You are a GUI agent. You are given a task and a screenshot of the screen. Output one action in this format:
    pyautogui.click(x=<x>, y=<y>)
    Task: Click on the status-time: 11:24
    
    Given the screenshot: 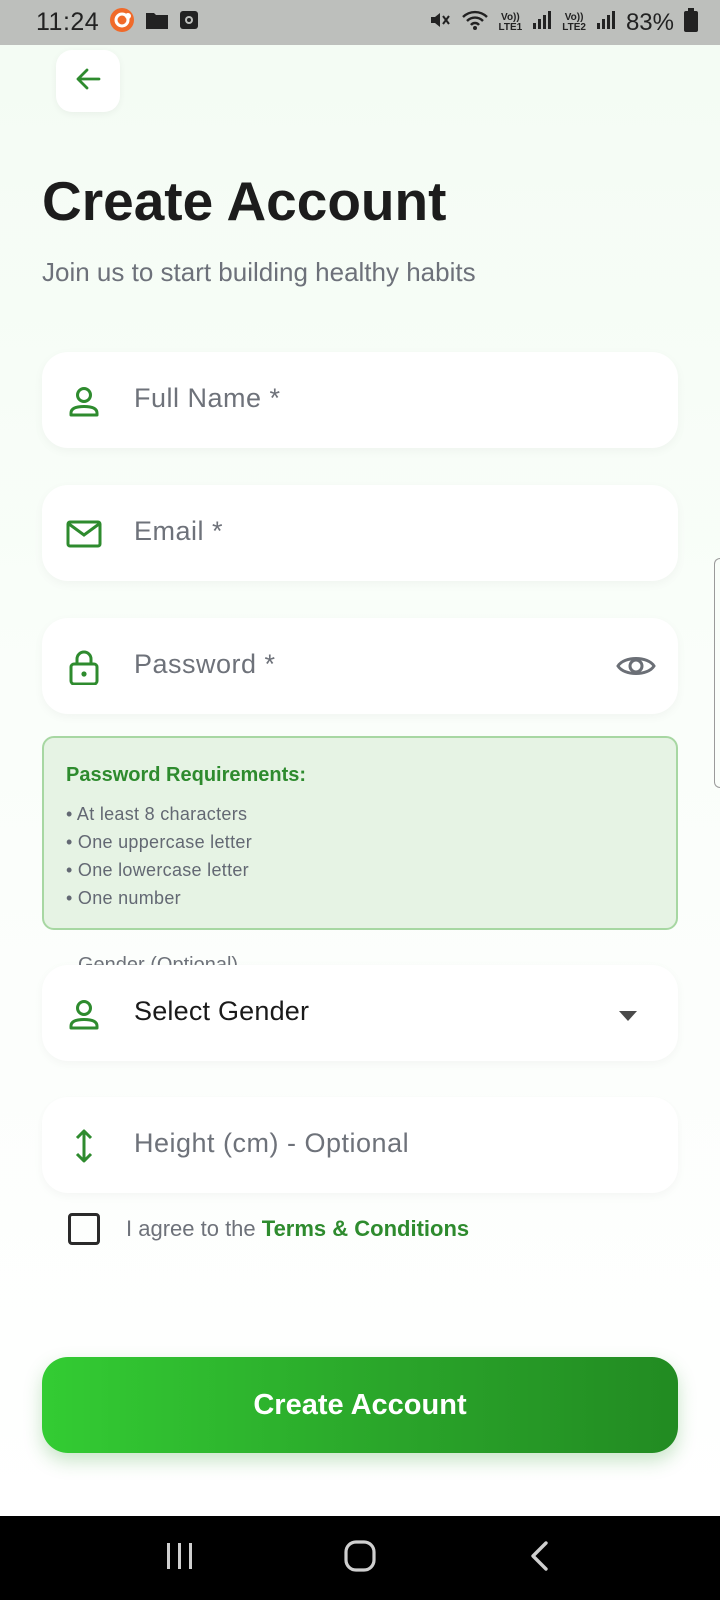 What is the action you would take?
    pyautogui.click(x=68, y=22)
    